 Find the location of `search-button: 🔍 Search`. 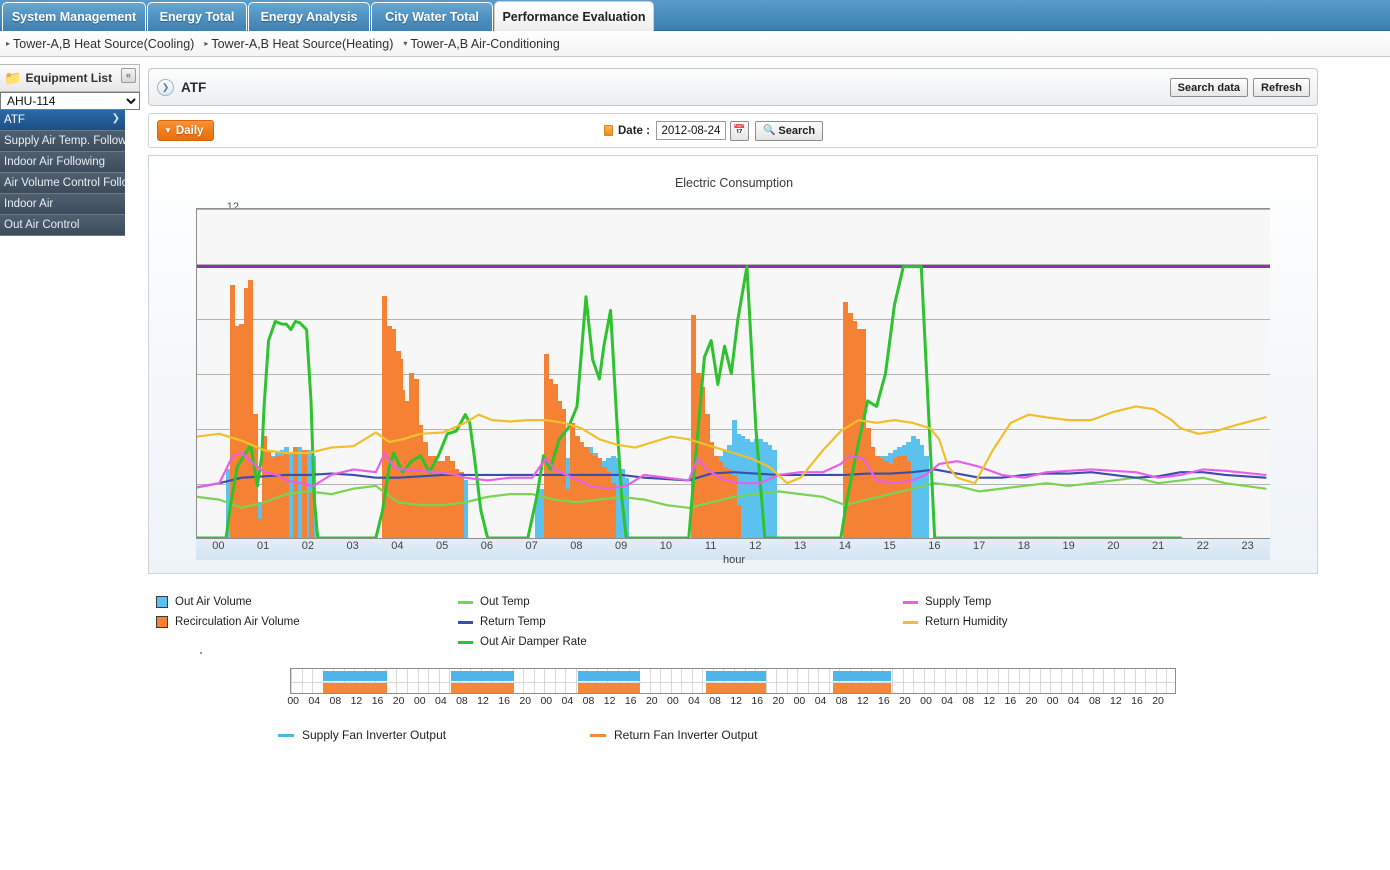

search-button: 🔍 Search is located at coordinates (789, 130).